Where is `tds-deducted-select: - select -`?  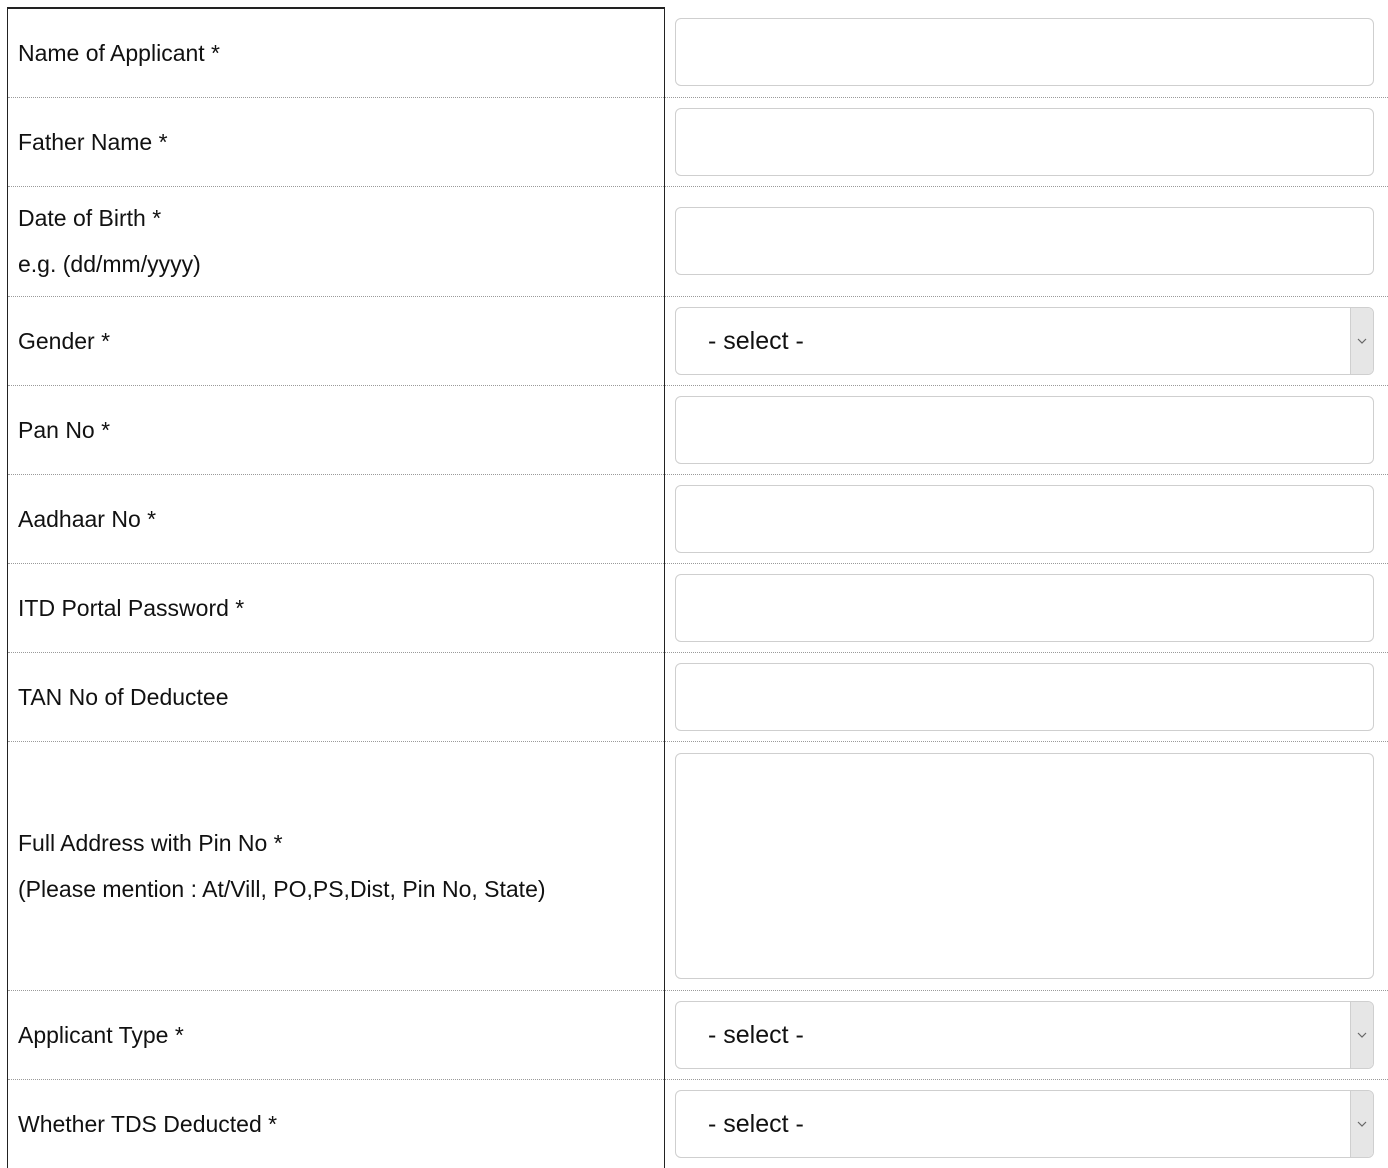 tds-deducted-select: - select - is located at coordinates (1024, 1124).